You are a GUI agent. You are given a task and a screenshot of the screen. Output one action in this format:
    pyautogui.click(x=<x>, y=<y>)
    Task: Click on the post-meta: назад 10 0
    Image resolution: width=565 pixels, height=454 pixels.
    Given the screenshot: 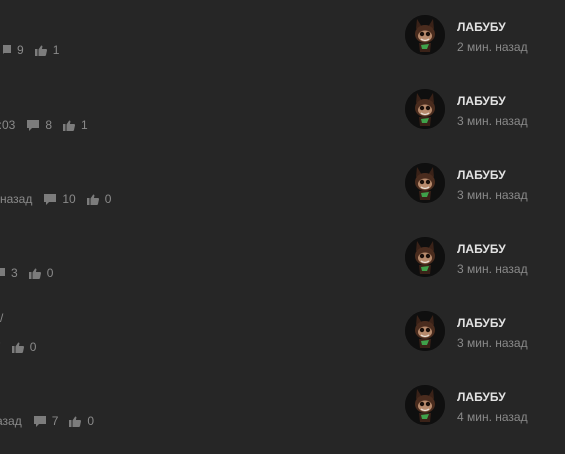 What is the action you would take?
    pyautogui.click(x=55, y=199)
    